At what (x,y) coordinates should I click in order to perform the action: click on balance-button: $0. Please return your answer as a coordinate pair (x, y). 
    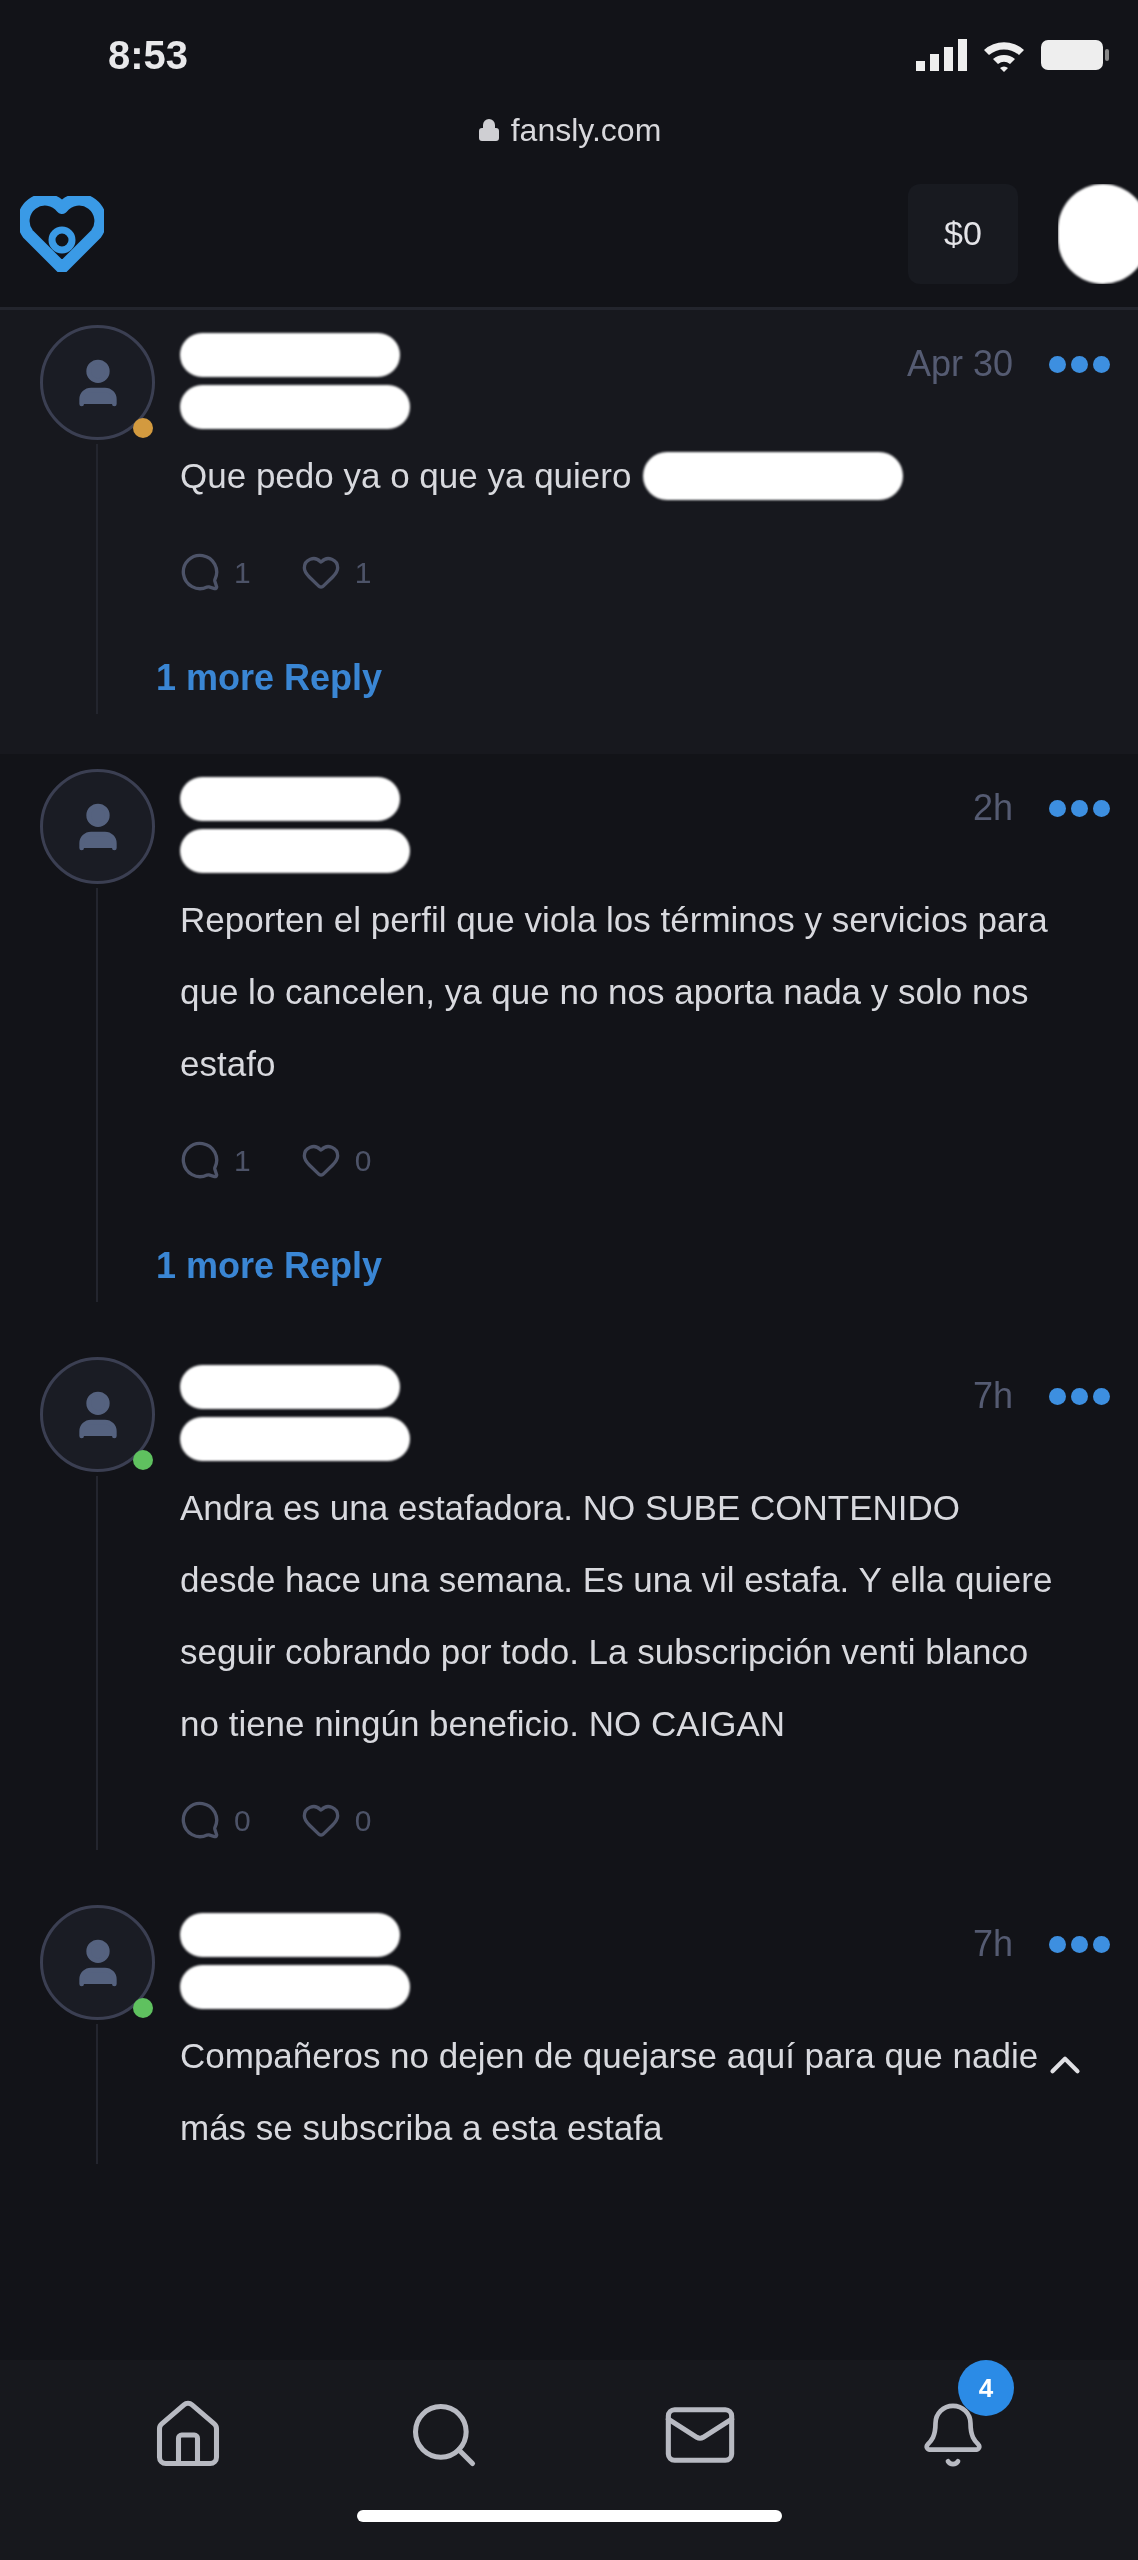
    Looking at the image, I should click on (963, 233).